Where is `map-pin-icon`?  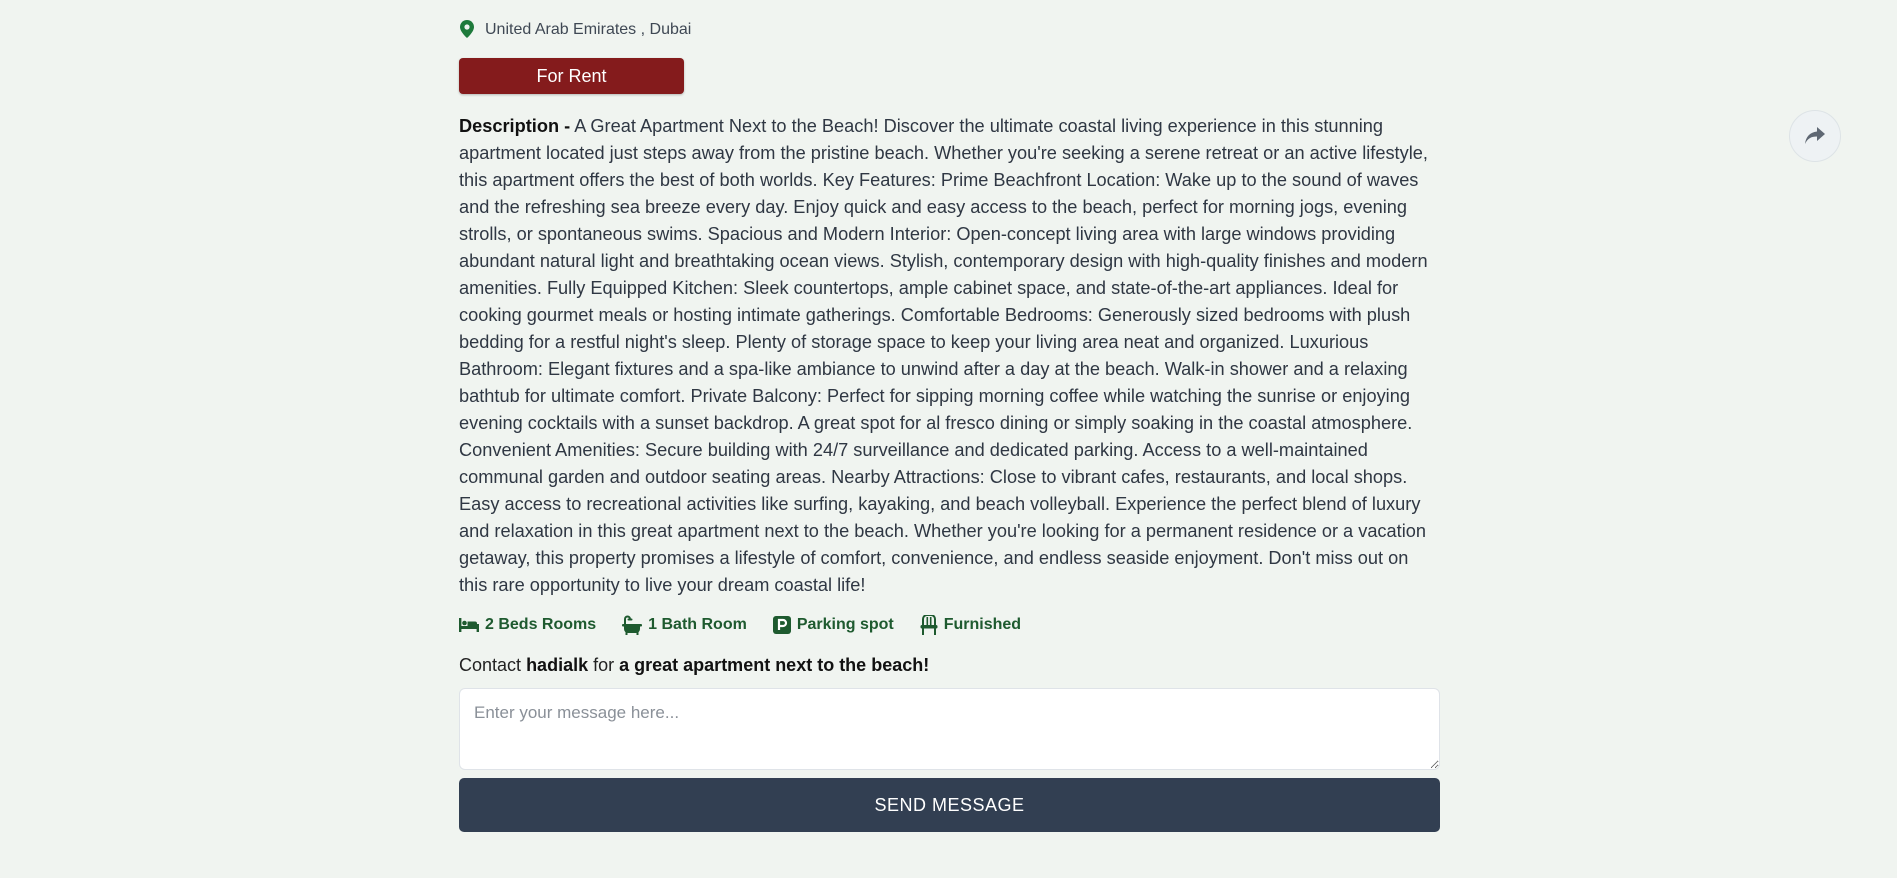 map-pin-icon is located at coordinates (468, 30).